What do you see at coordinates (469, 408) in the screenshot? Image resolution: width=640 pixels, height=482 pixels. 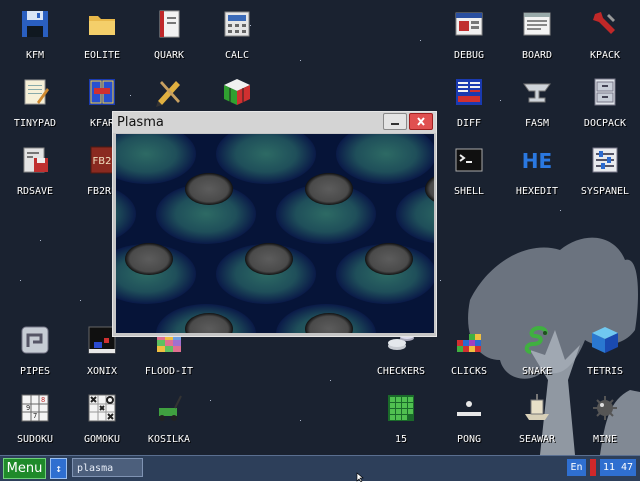 I see `pong-icon` at bounding box center [469, 408].